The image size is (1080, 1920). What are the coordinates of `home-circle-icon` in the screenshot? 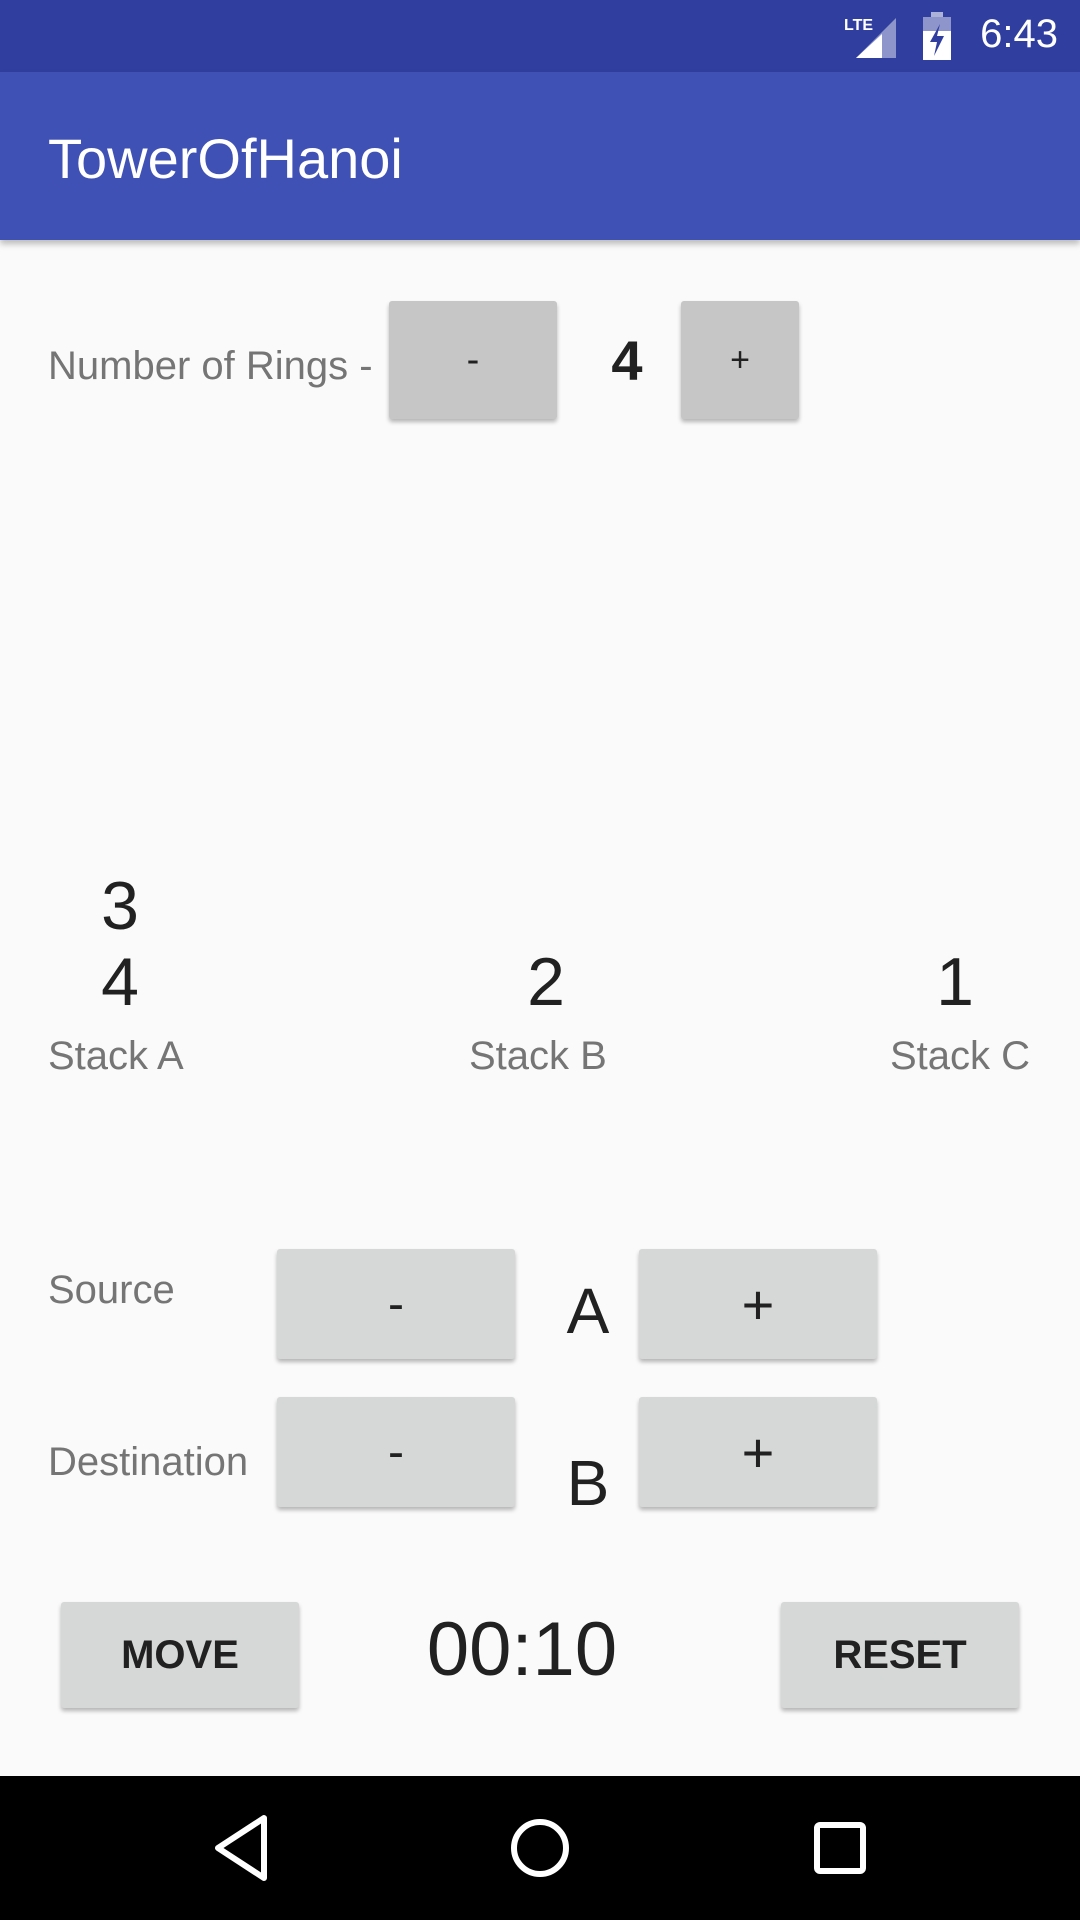 It's located at (540, 1848).